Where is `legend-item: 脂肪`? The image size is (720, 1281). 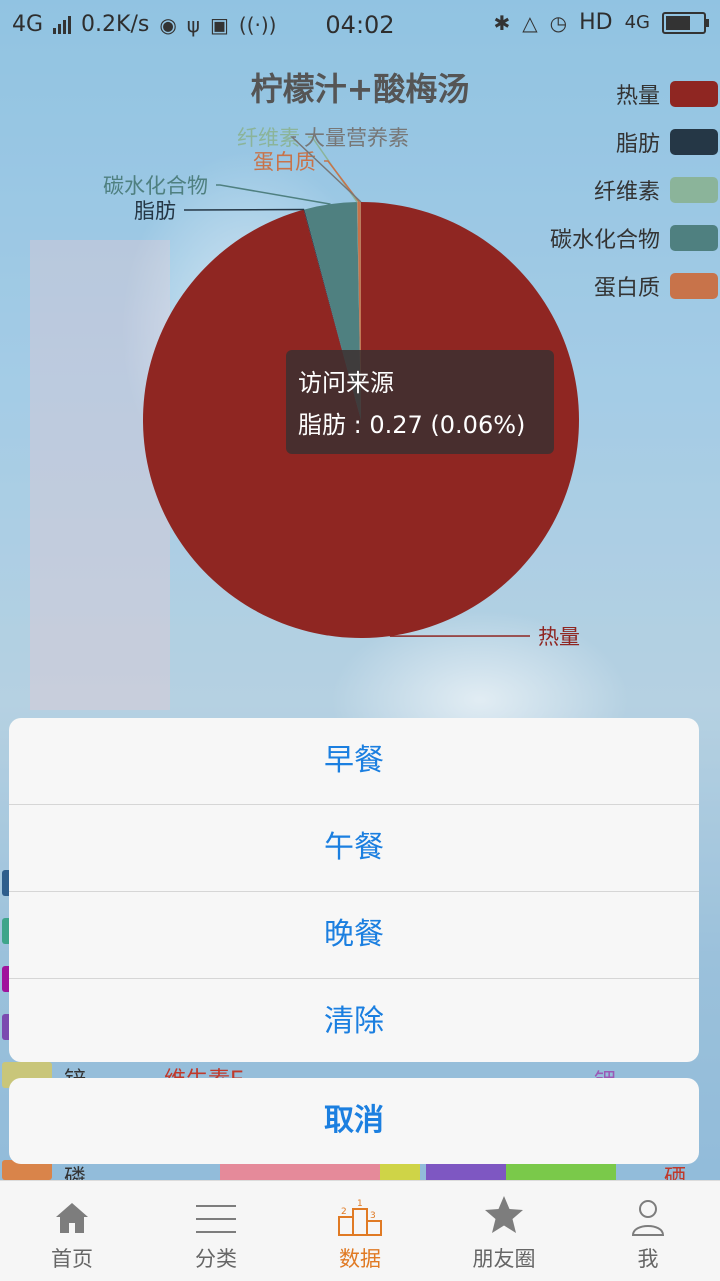
legend-item: 脂肪 is located at coordinates (634, 142).